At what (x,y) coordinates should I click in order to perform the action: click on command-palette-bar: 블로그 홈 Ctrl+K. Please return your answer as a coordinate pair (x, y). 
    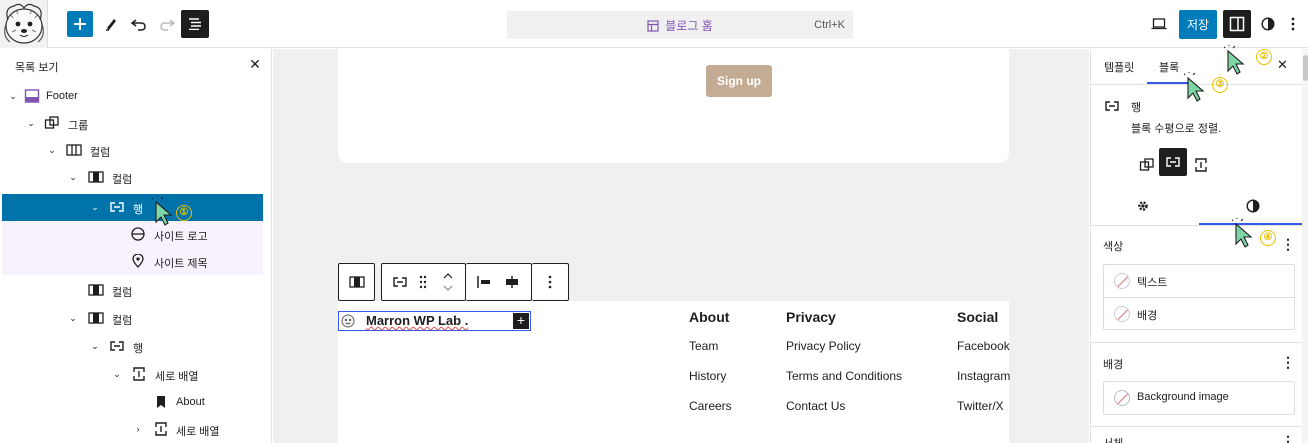
    Looking at the image, I should click on (680, 25).